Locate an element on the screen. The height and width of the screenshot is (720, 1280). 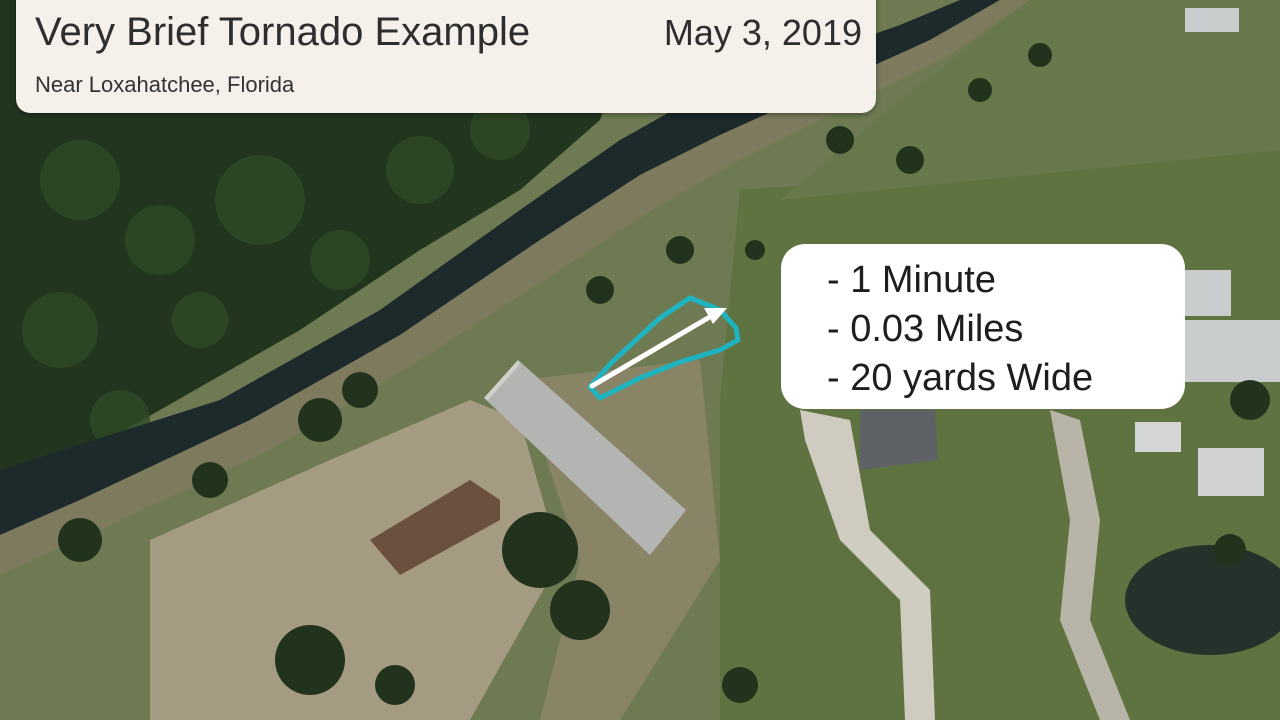
stat-path-length: - 0.03 Miles is located at coordinates (925, 329).